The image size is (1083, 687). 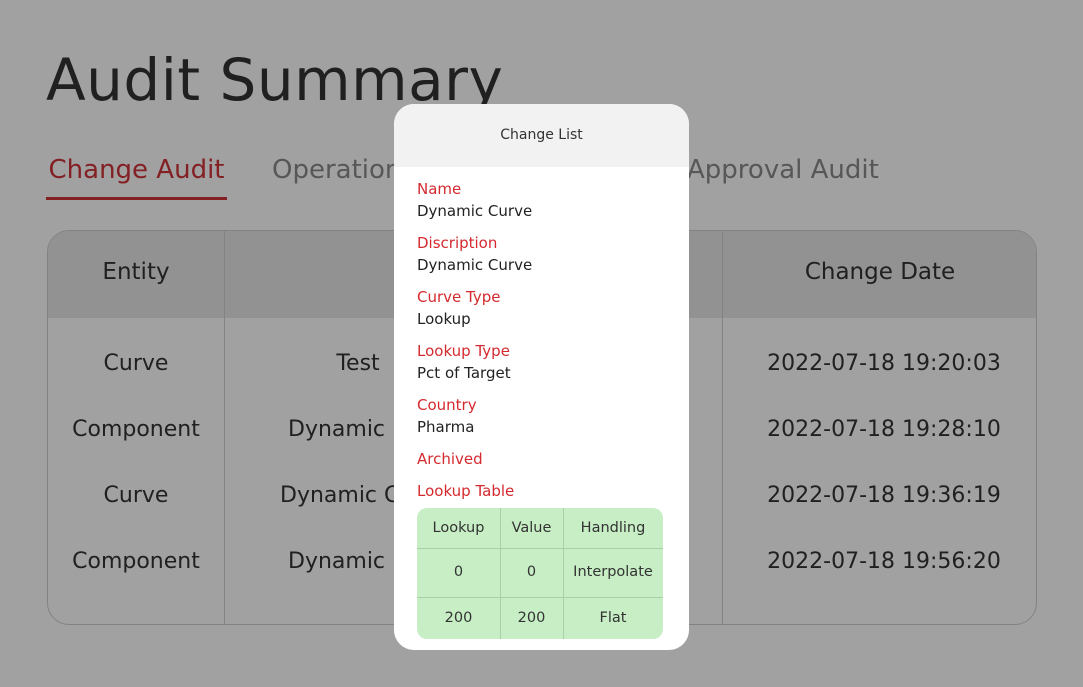 I want to click on lookup-header-lookup: Lookup, so click(x=458, y=528).